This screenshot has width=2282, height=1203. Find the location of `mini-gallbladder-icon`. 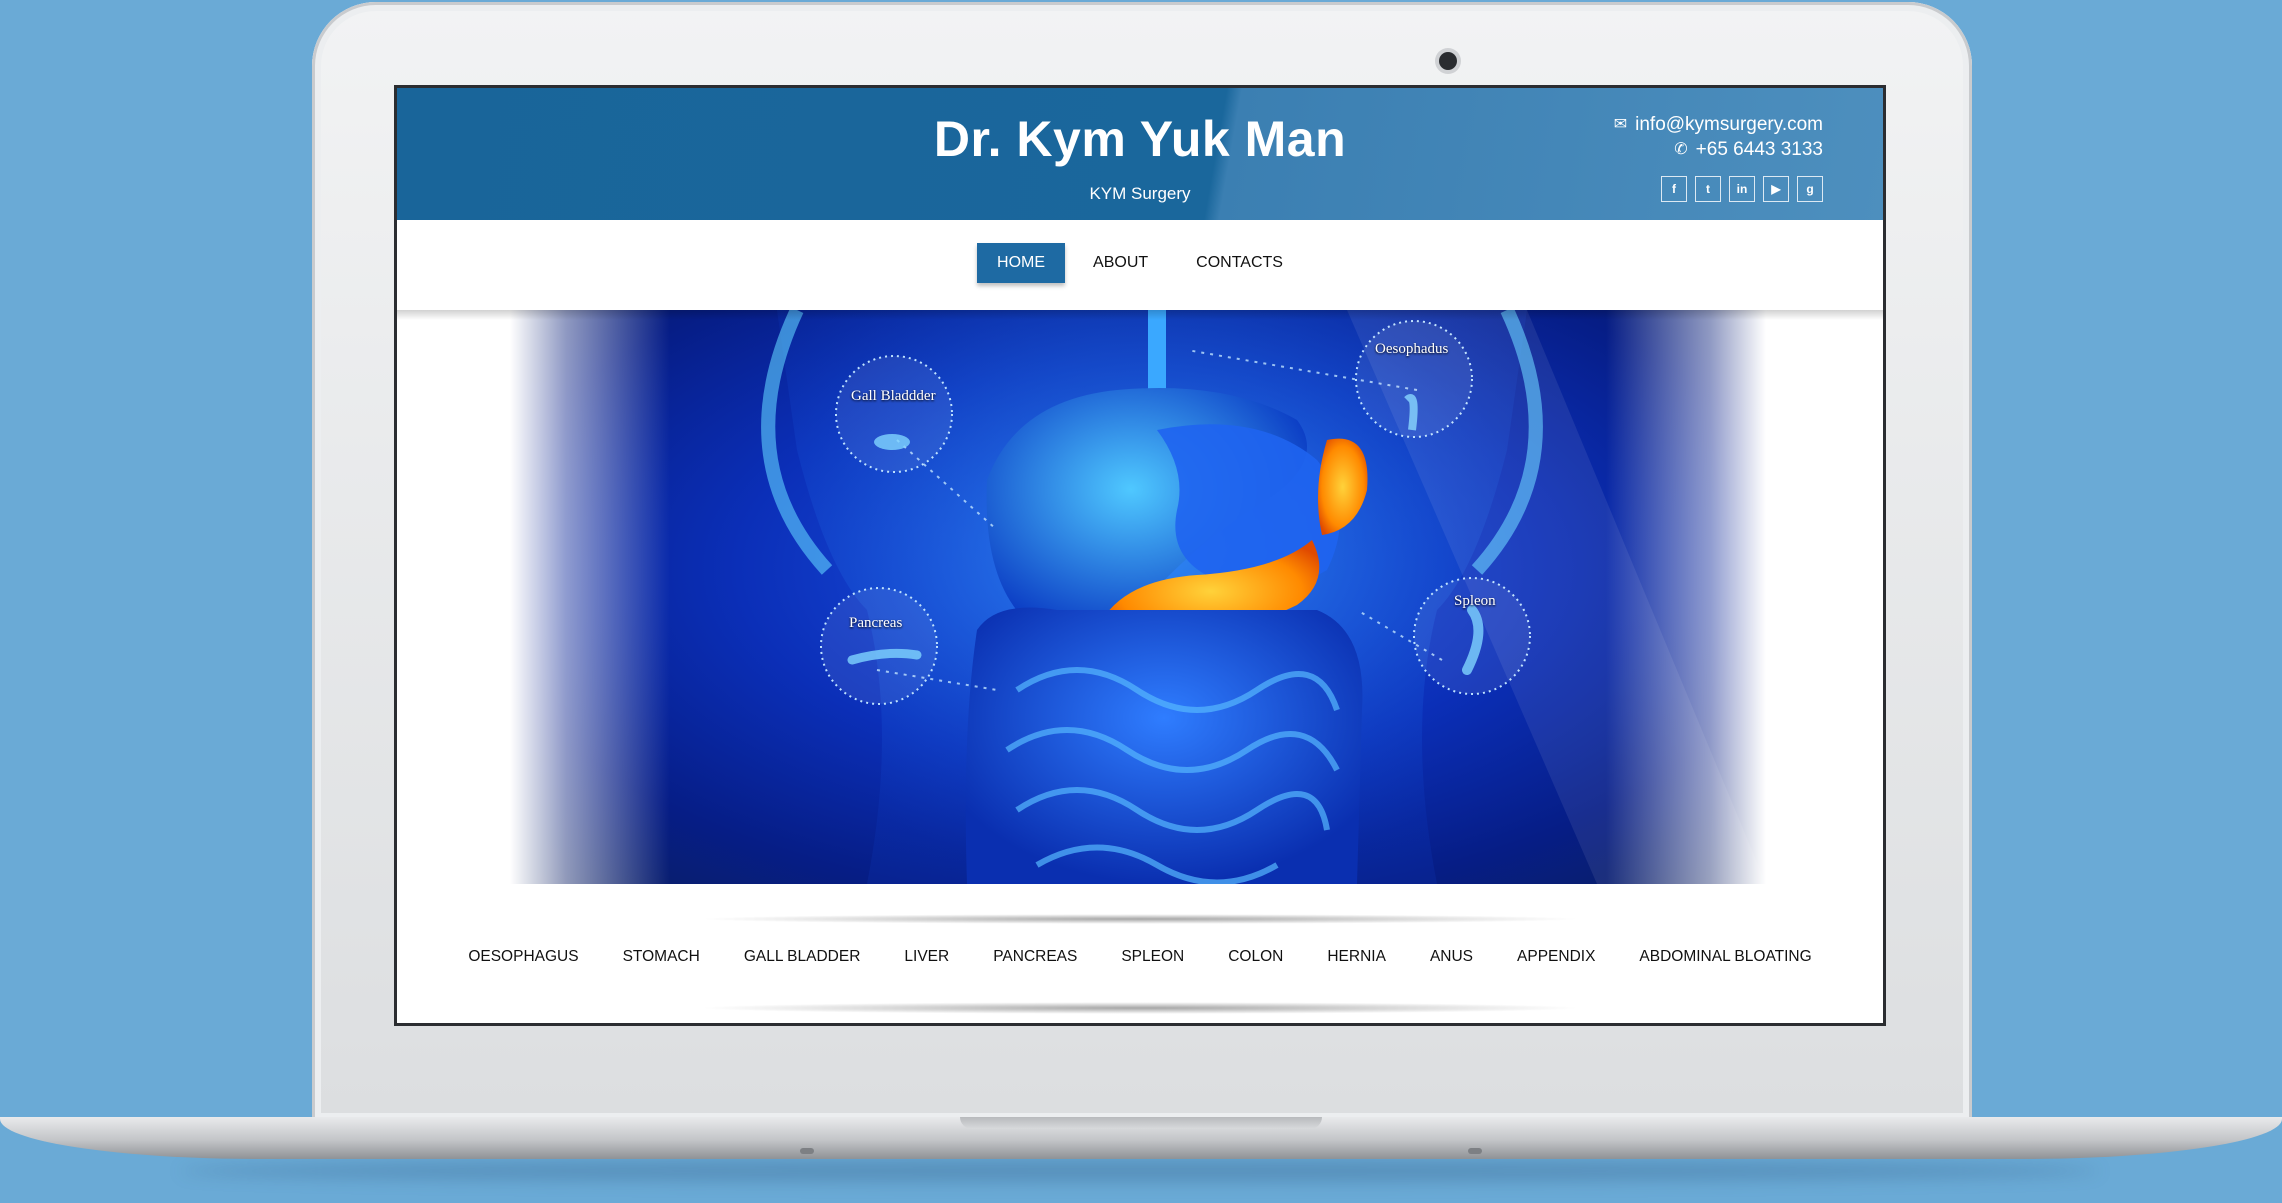

mini-gallbladder-icon is located at coordinates (892, 442).